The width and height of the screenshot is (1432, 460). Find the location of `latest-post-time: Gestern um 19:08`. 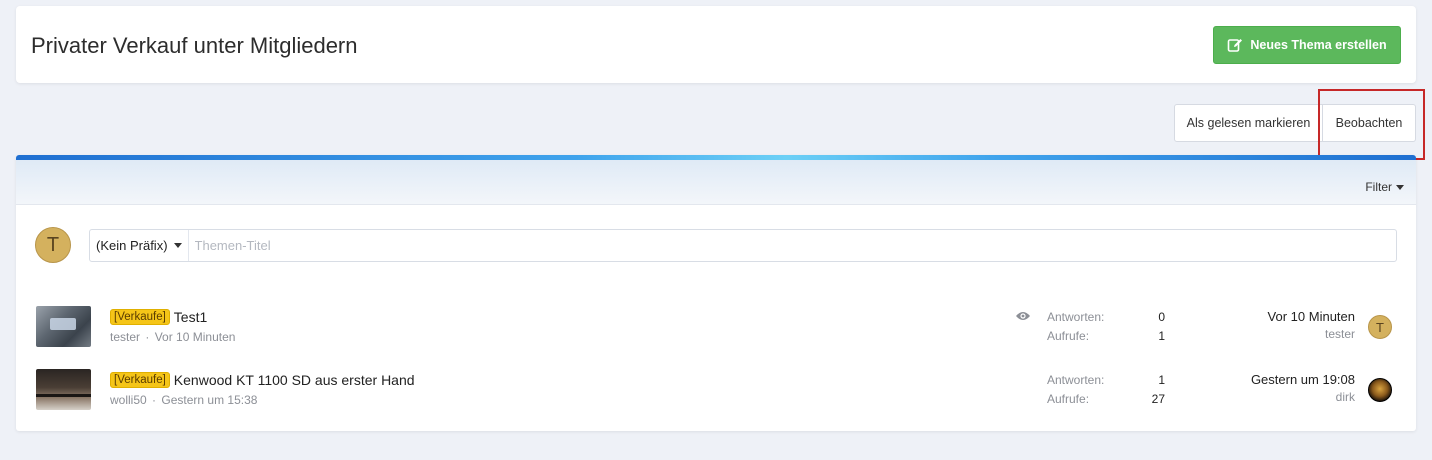

latest-post-time: Gestern um 19:08 is located at coordinates (1303, 379).